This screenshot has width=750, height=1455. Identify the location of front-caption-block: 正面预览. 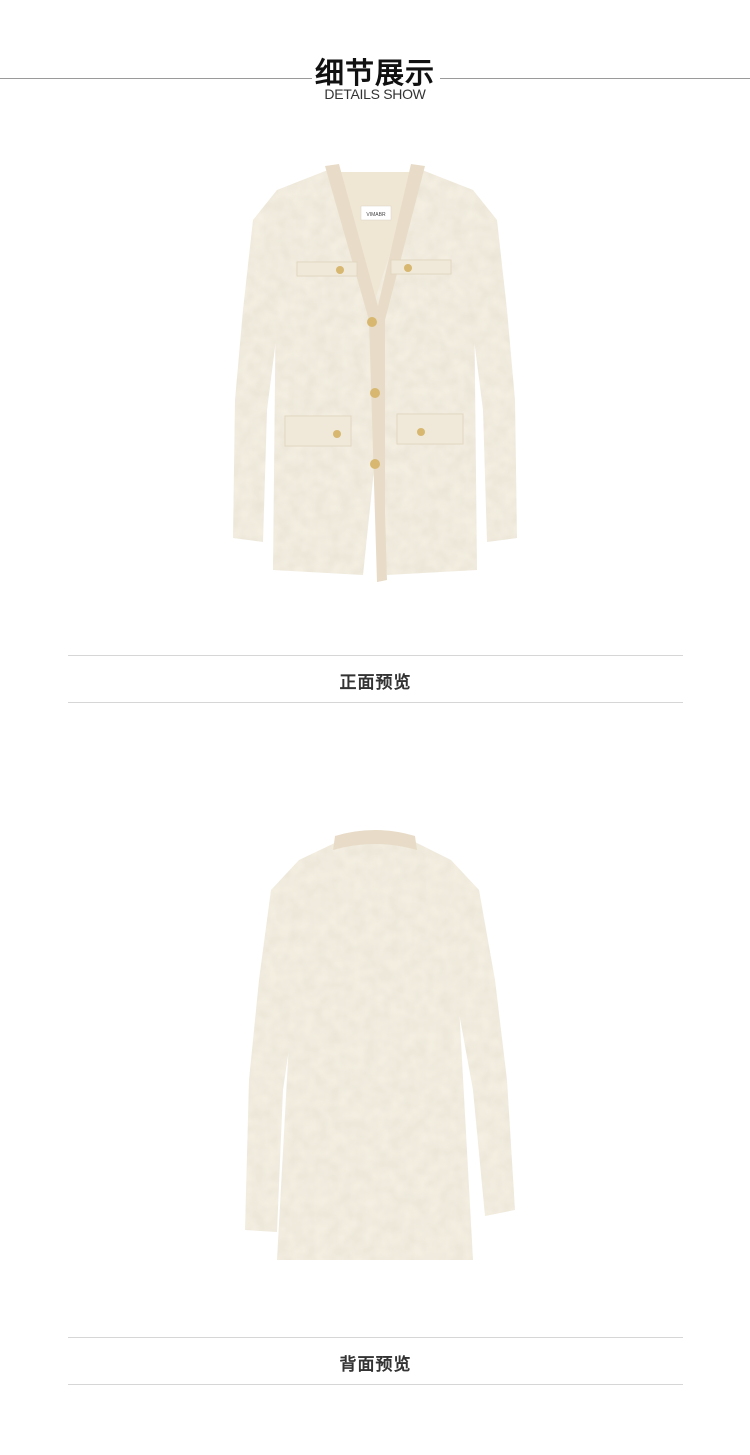
(375, 679).